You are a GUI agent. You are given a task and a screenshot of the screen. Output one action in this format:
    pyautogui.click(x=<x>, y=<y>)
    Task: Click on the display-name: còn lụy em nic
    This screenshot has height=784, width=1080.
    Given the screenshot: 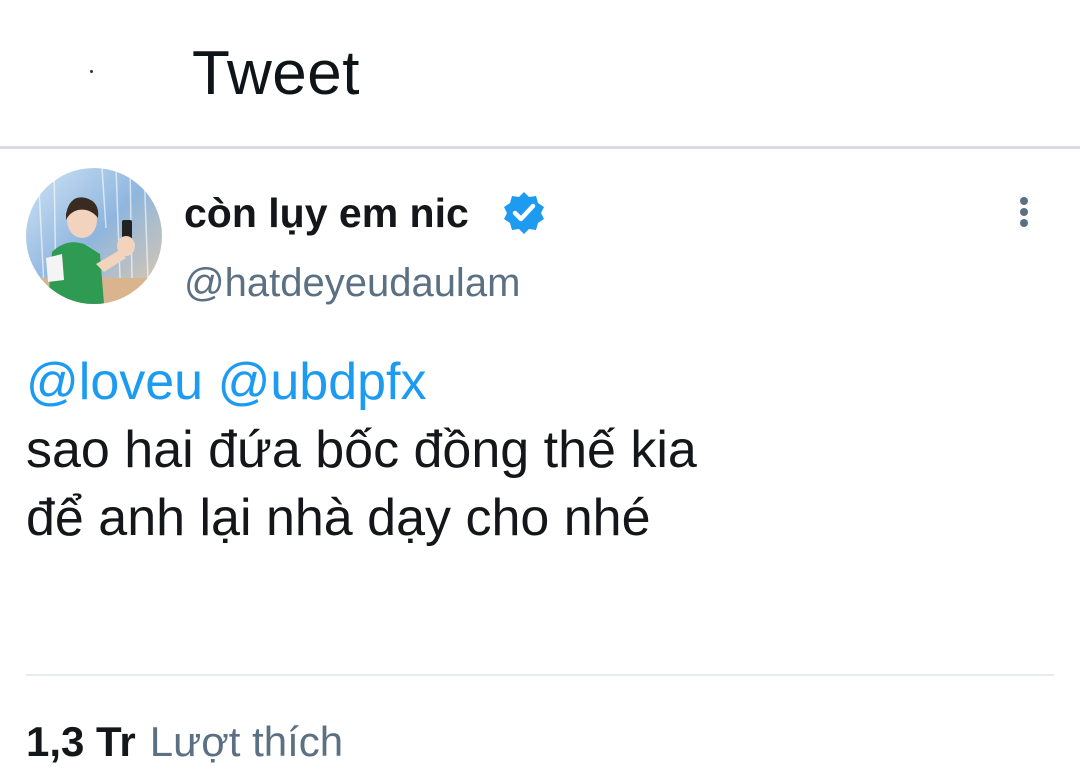 What is the action you would take?
    pyautogui.click(x=326, y=213)
    